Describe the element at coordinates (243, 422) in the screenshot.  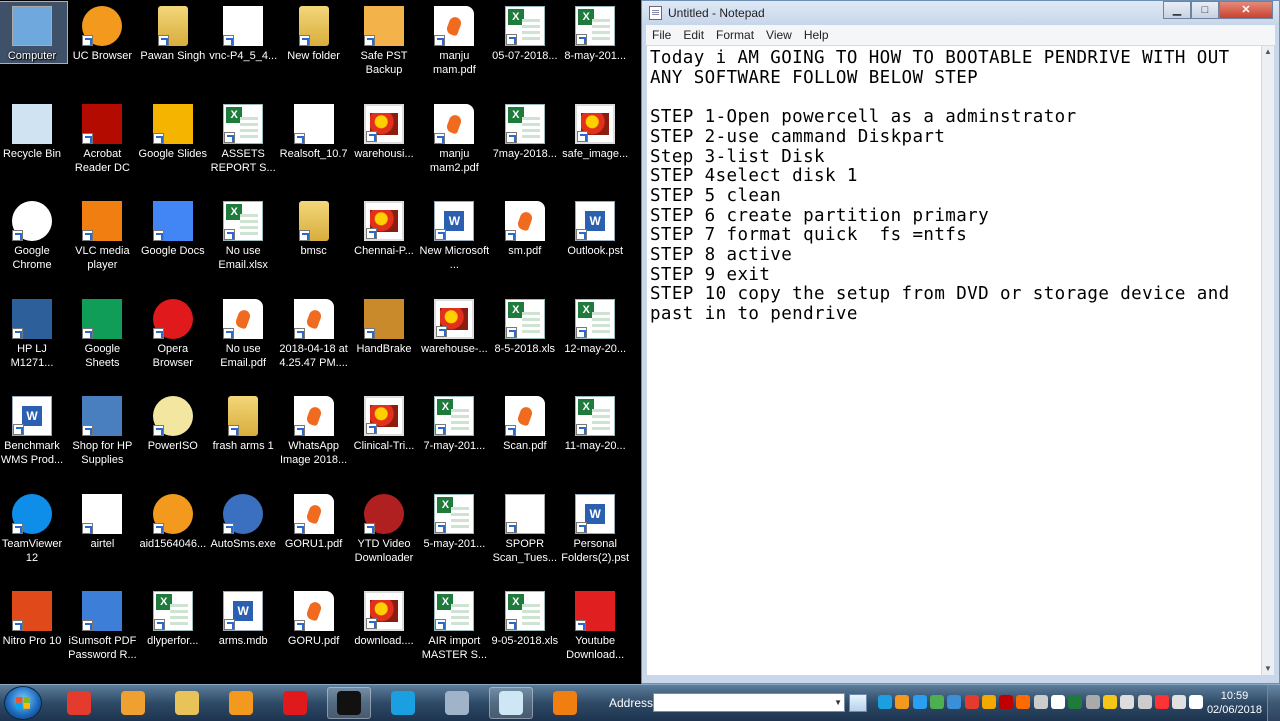
I see `desktop-icon: frash arms 1` at that location.